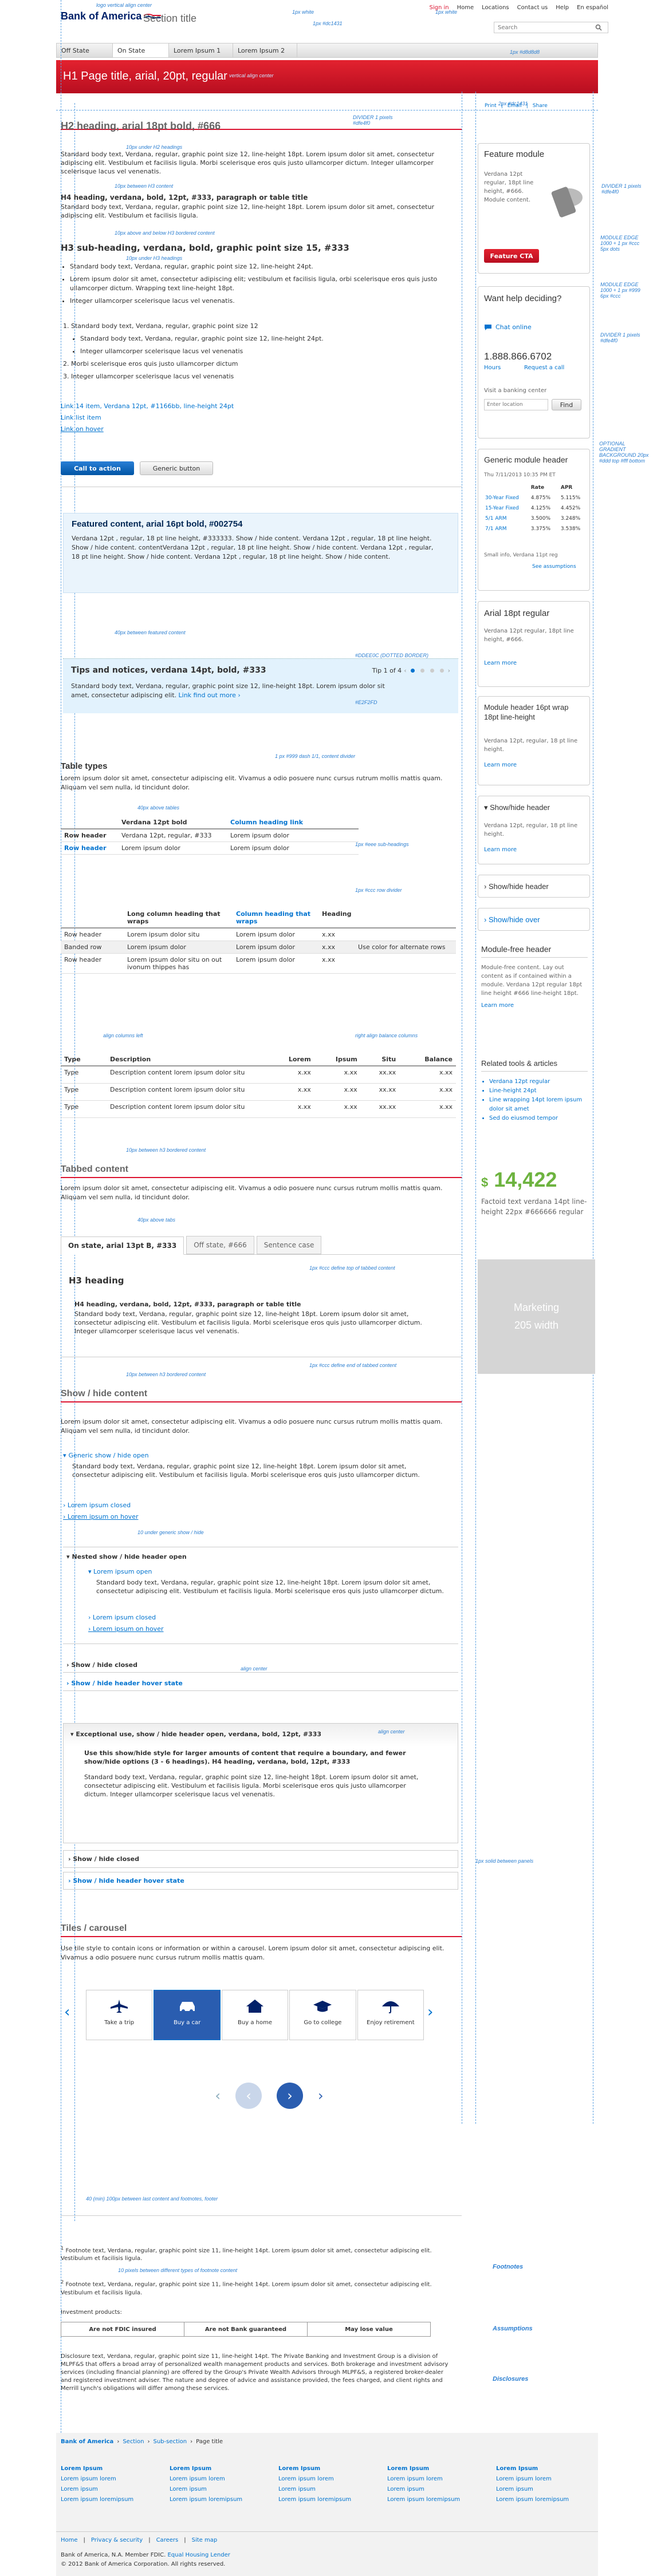  I want to click on carousel-first-icon: ‹, so click(218, 2096).